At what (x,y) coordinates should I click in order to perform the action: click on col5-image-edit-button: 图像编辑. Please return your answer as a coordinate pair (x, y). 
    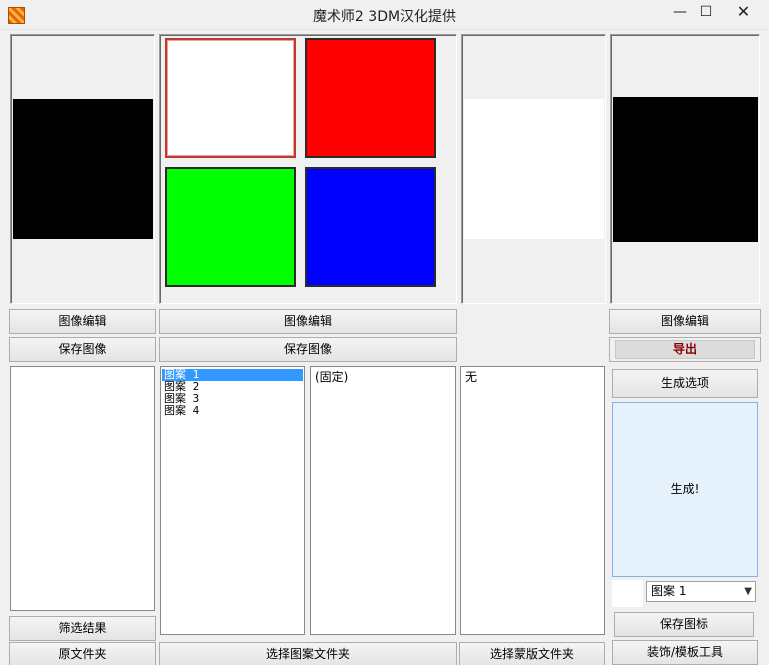
    Looking at the image, I should click on (685, 321).